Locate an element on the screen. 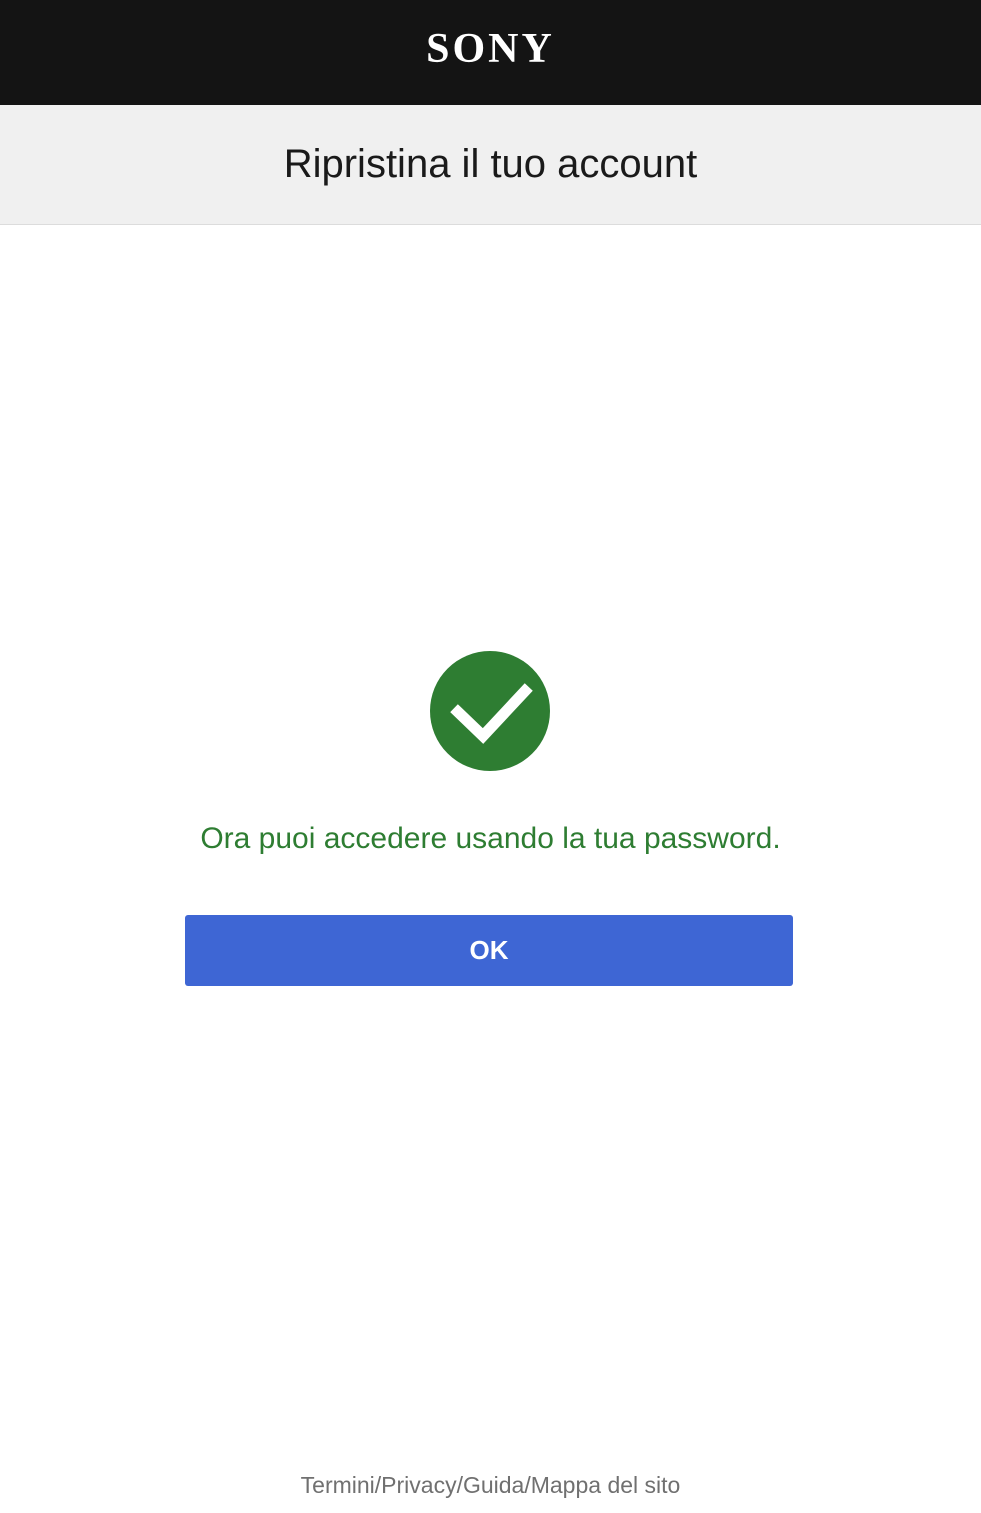 This screenshot has height=1513, width=981. footer-link-mappa-del-sito: Mappa del sito is located at coordinates (606, 1485).